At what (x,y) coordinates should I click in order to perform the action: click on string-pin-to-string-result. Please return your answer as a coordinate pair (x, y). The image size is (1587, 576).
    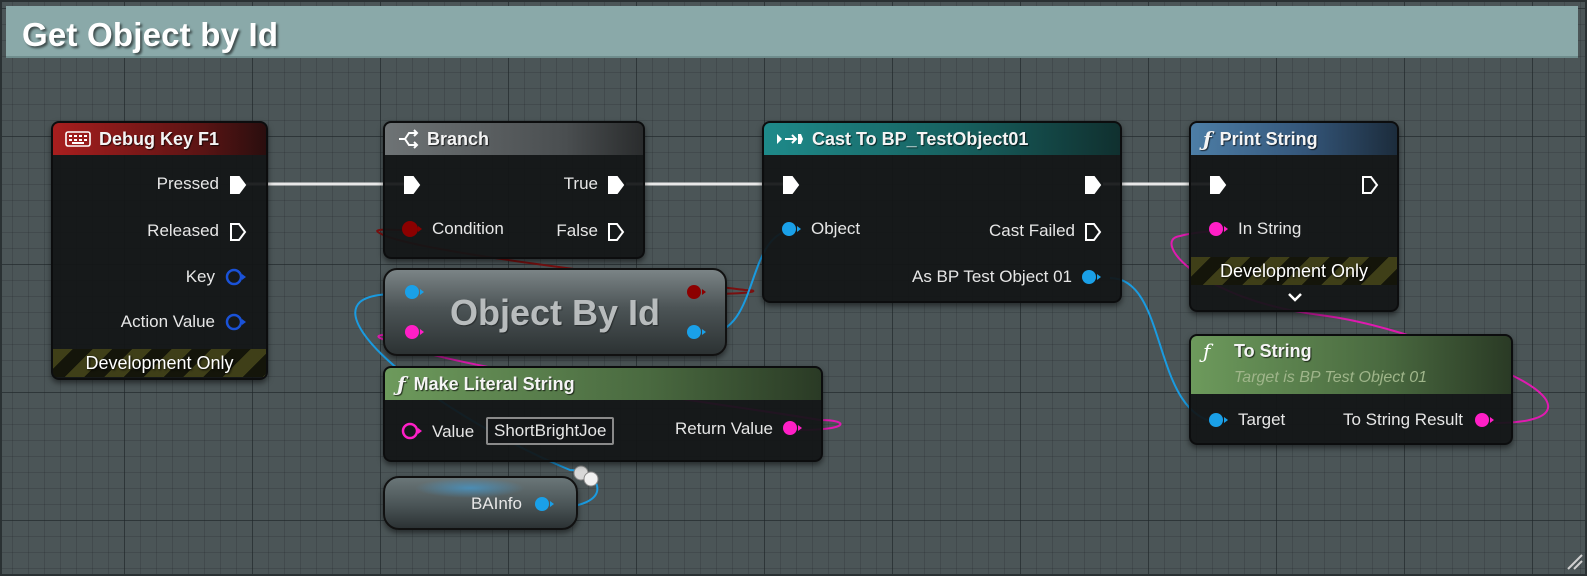
    Looking at the image, I should click on (1484, 420).